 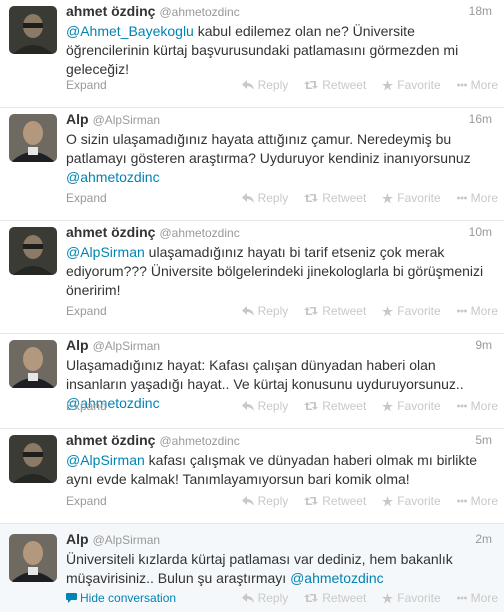 I want to click on tweet-time: 16m, so click(x=480, y=119).